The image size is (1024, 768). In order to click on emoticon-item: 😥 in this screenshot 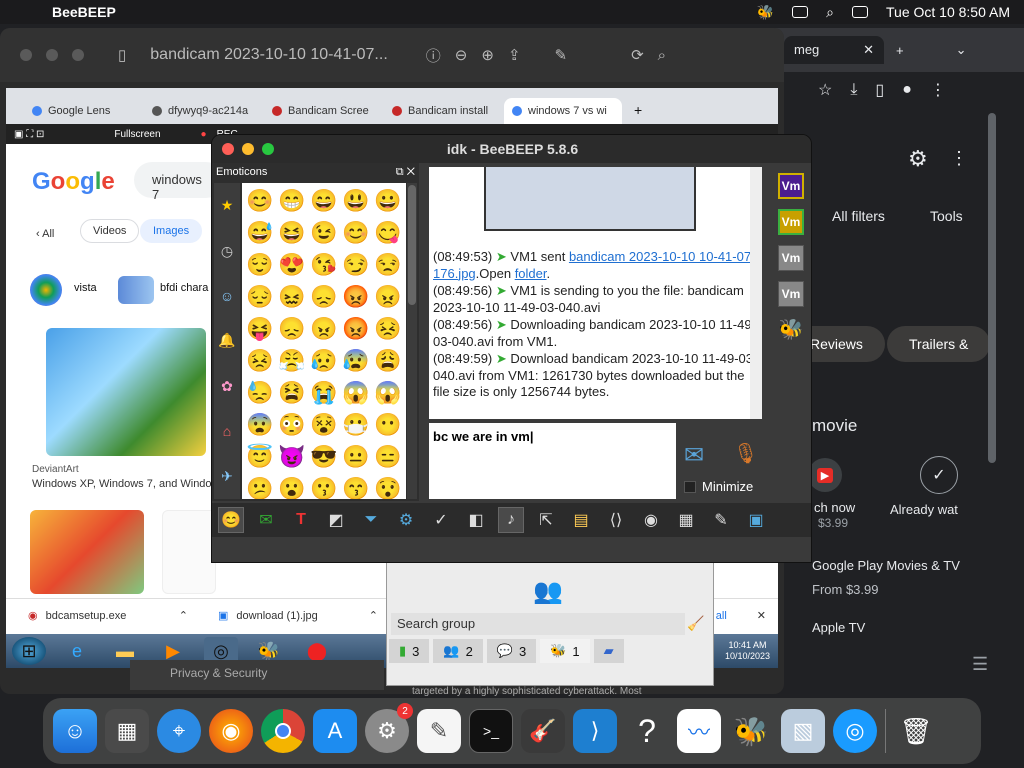, I will do `click(324, 361)`.